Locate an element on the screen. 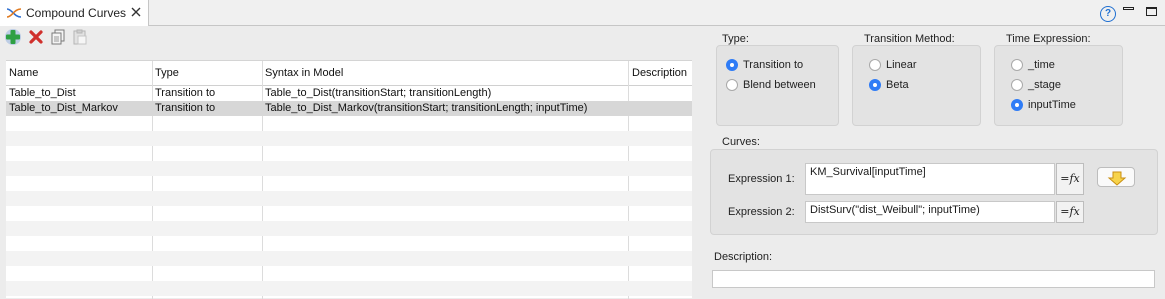 The image size is (1165, 299). column-header-type: Type is located at coordinates (167, 73).